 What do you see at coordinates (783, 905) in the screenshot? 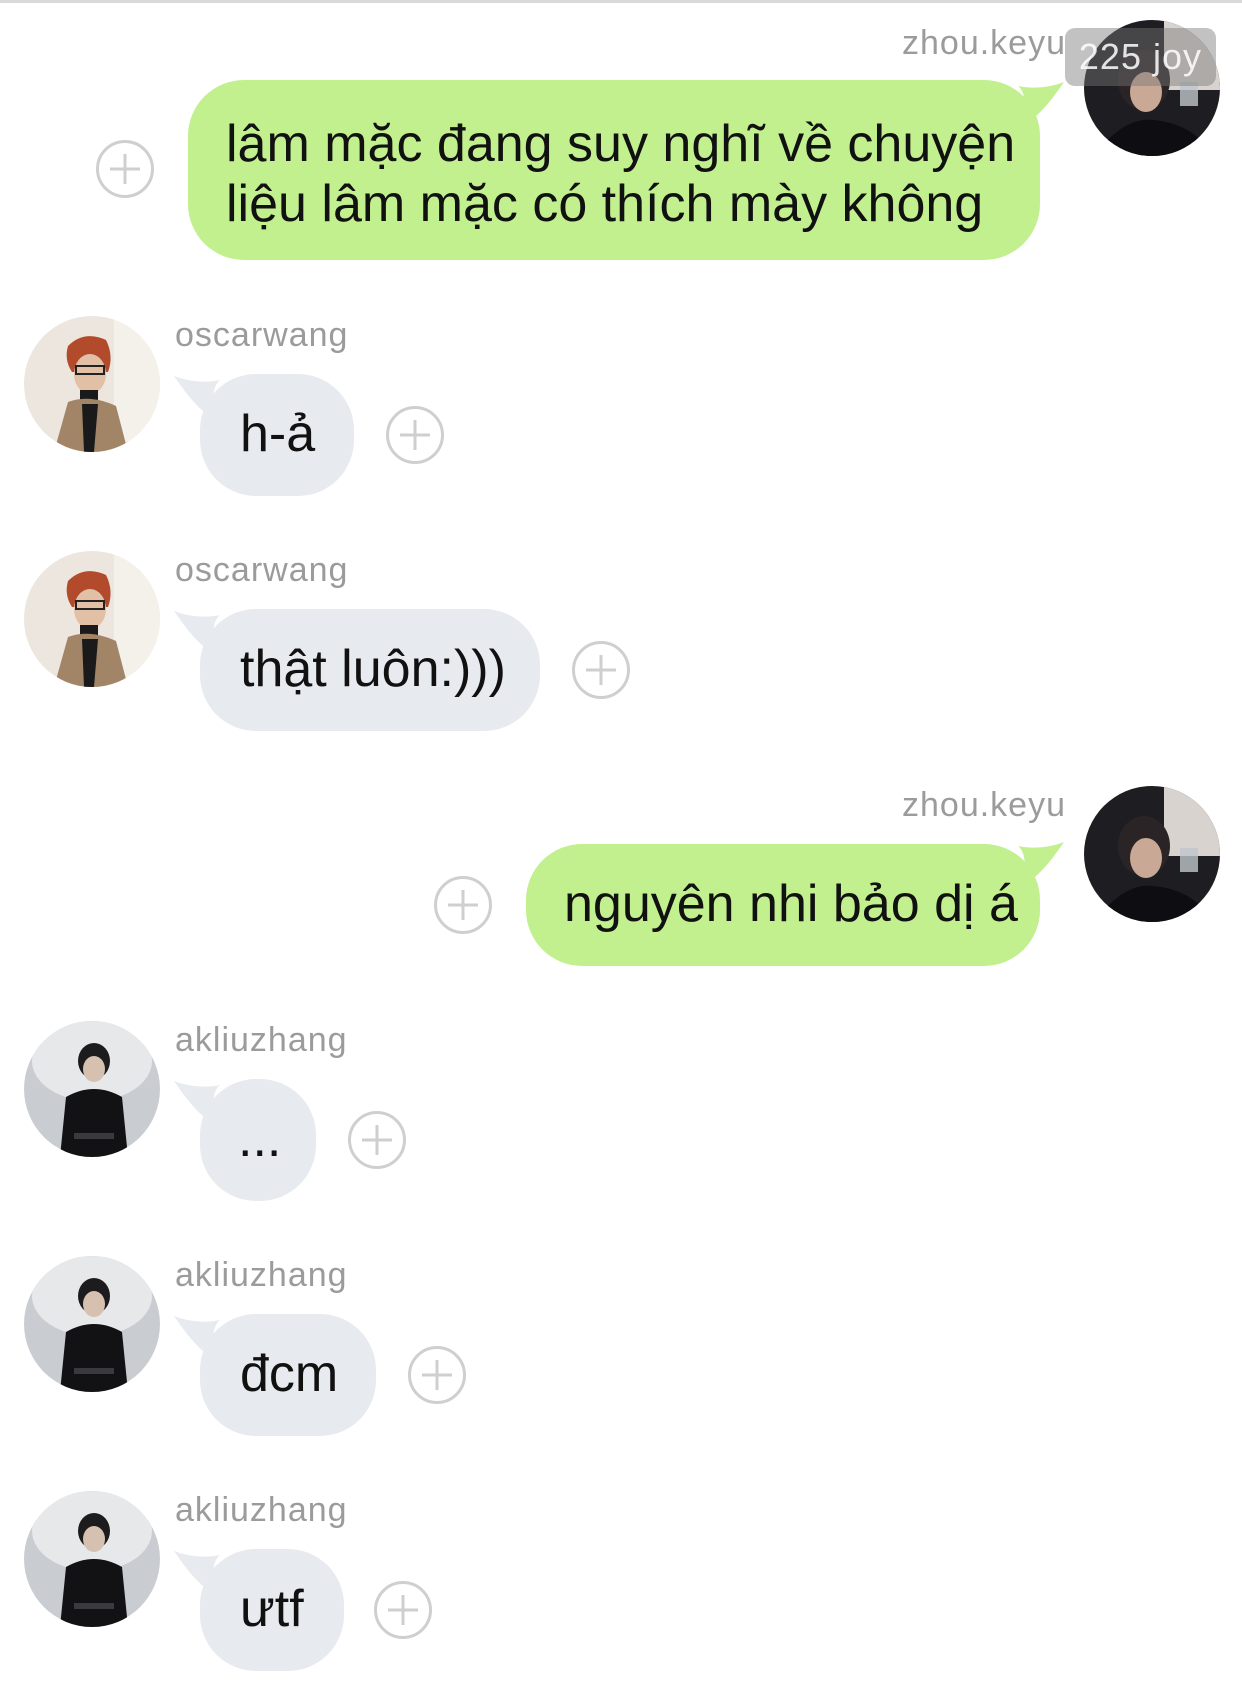
I see `message-bubble: nguyên nhi bảo dị á` at bounding box center [783, 905].